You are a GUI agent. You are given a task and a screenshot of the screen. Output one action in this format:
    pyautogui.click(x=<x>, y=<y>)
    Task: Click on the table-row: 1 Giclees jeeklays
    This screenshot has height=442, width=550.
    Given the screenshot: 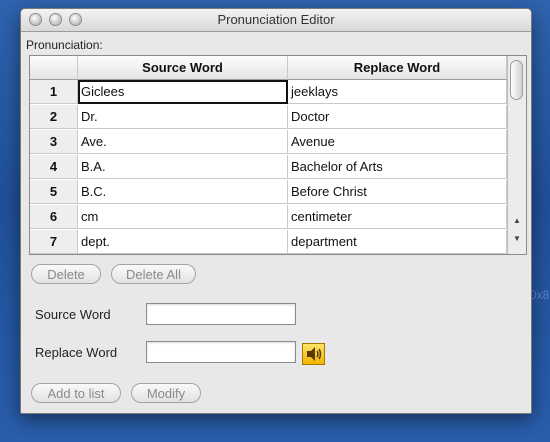 What is the action you would take?
    pyautogui.click(x=268, y=92)
    